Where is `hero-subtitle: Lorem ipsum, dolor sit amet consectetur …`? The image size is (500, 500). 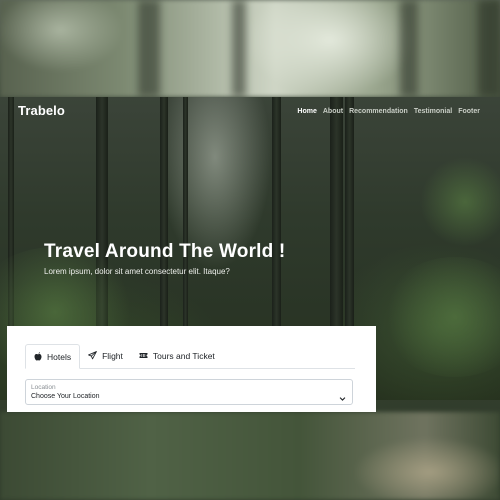 hero-subtitle: Lorem ipsum, dolor sit amet consectetur … is located at coordinates (137, 271).